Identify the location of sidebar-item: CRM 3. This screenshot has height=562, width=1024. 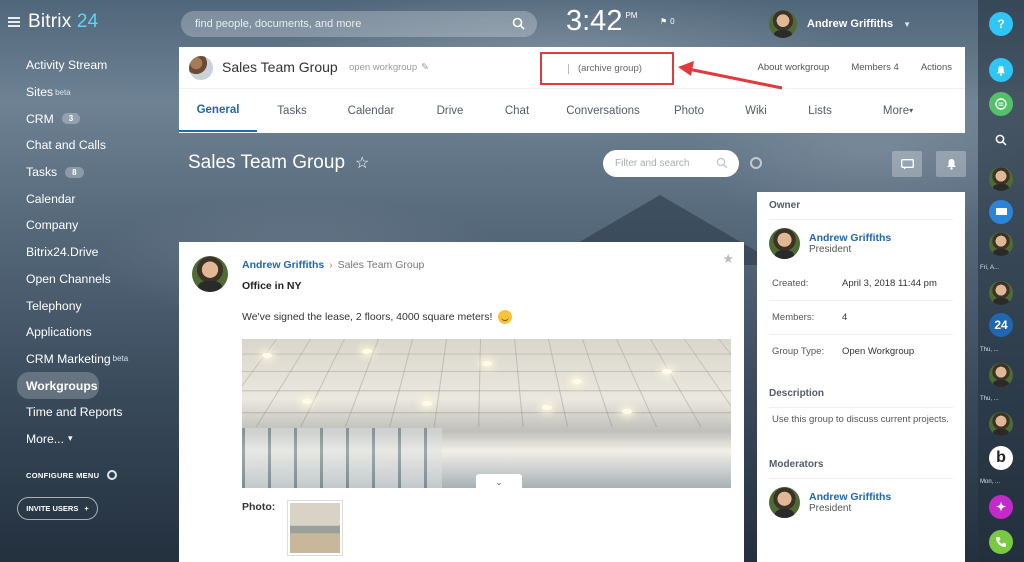
(97, 118).